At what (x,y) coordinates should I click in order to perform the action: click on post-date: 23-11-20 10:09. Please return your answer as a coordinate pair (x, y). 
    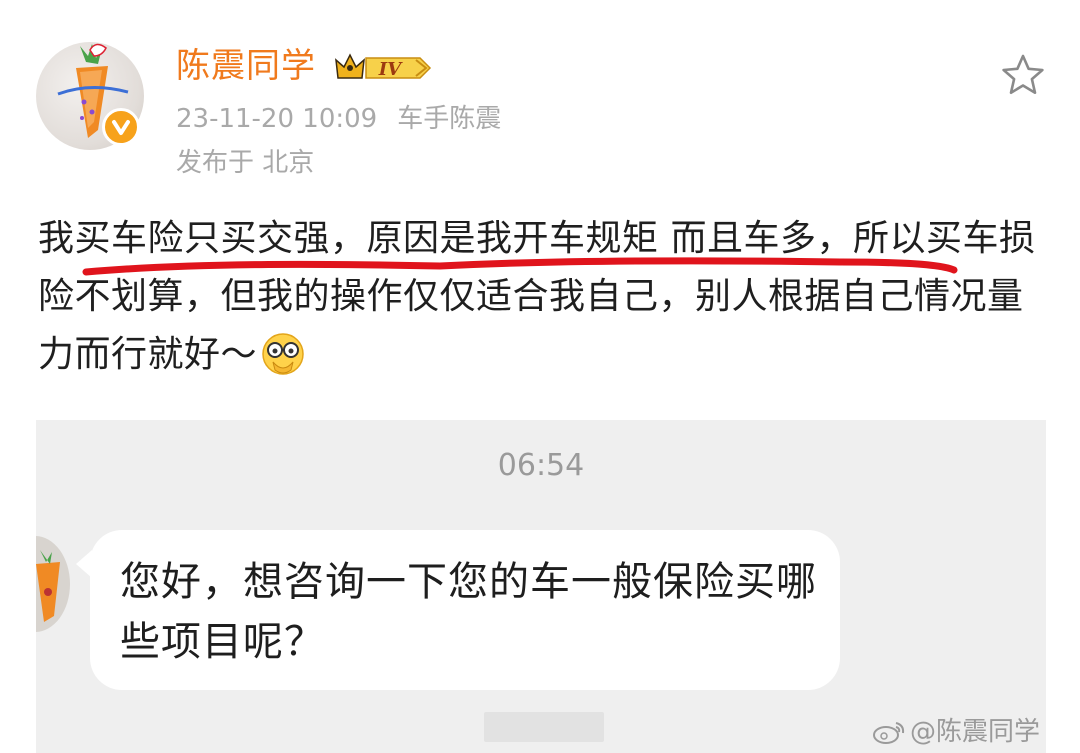
    Looking at the image, I should click on (277, 119).